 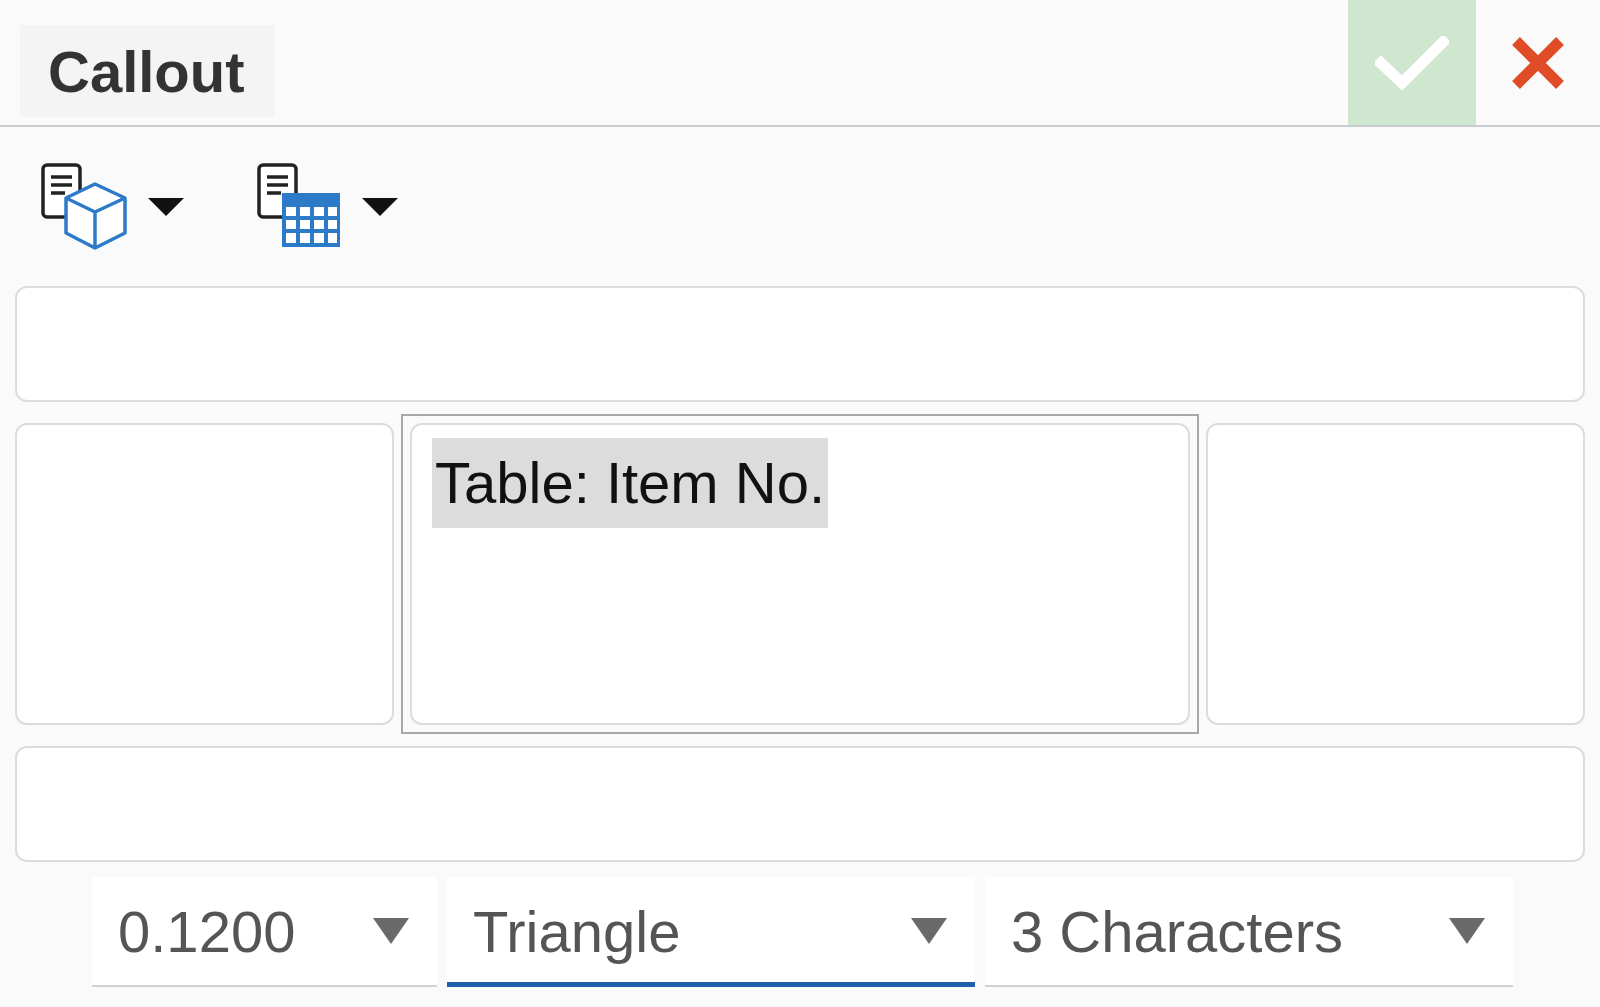 What do you see at coordinates (147, 71) in the screenshot?
I see `dialog-title: Callout` at bounding box center [147, 71].